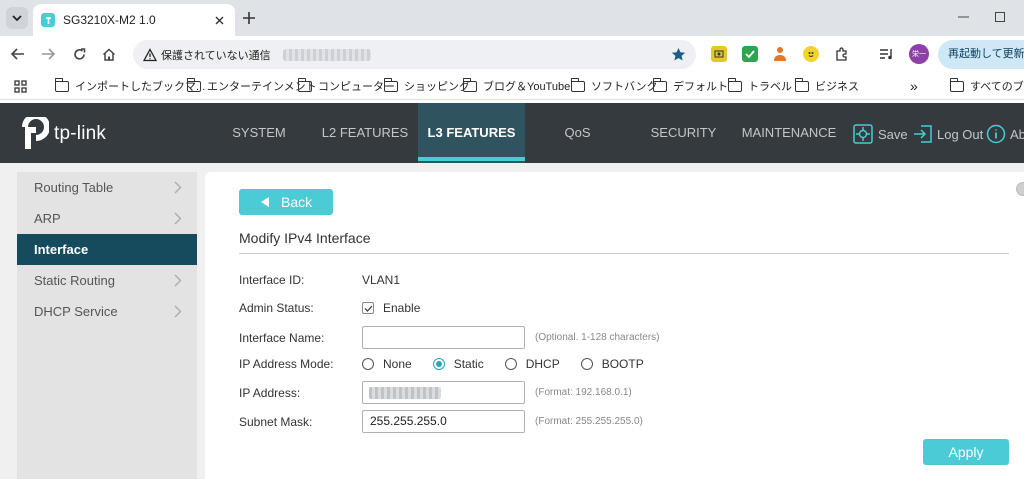  What do you see at coordinates (622, 364) in the screenshot?
I see `radio-label: BOOTP` at bounding box center [622, 364].